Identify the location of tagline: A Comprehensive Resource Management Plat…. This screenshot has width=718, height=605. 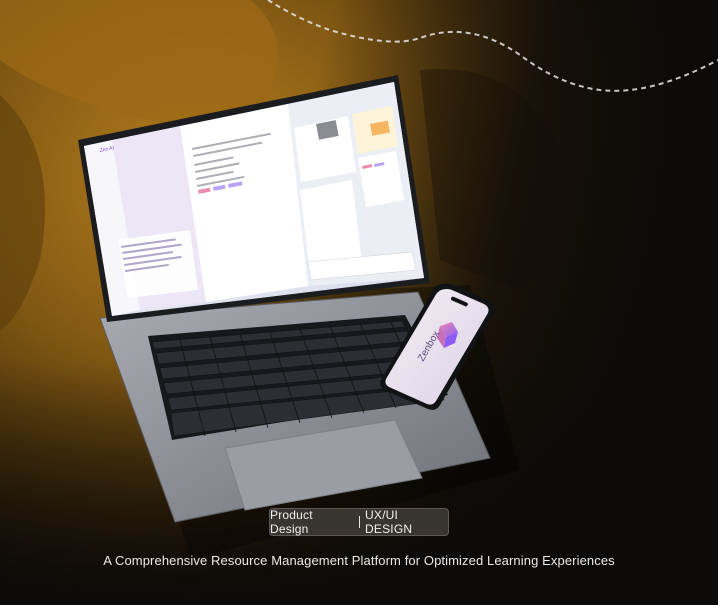
(359, 560).